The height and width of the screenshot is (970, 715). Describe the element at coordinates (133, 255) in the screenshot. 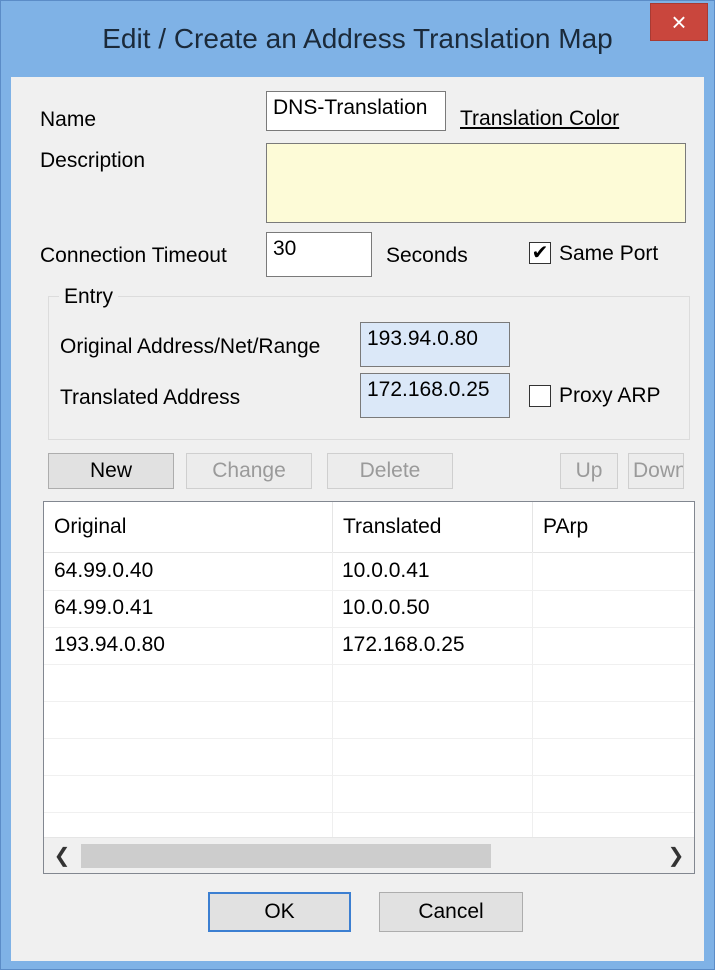

I see `connection-timeout-label: Connection Timeout` at that location.